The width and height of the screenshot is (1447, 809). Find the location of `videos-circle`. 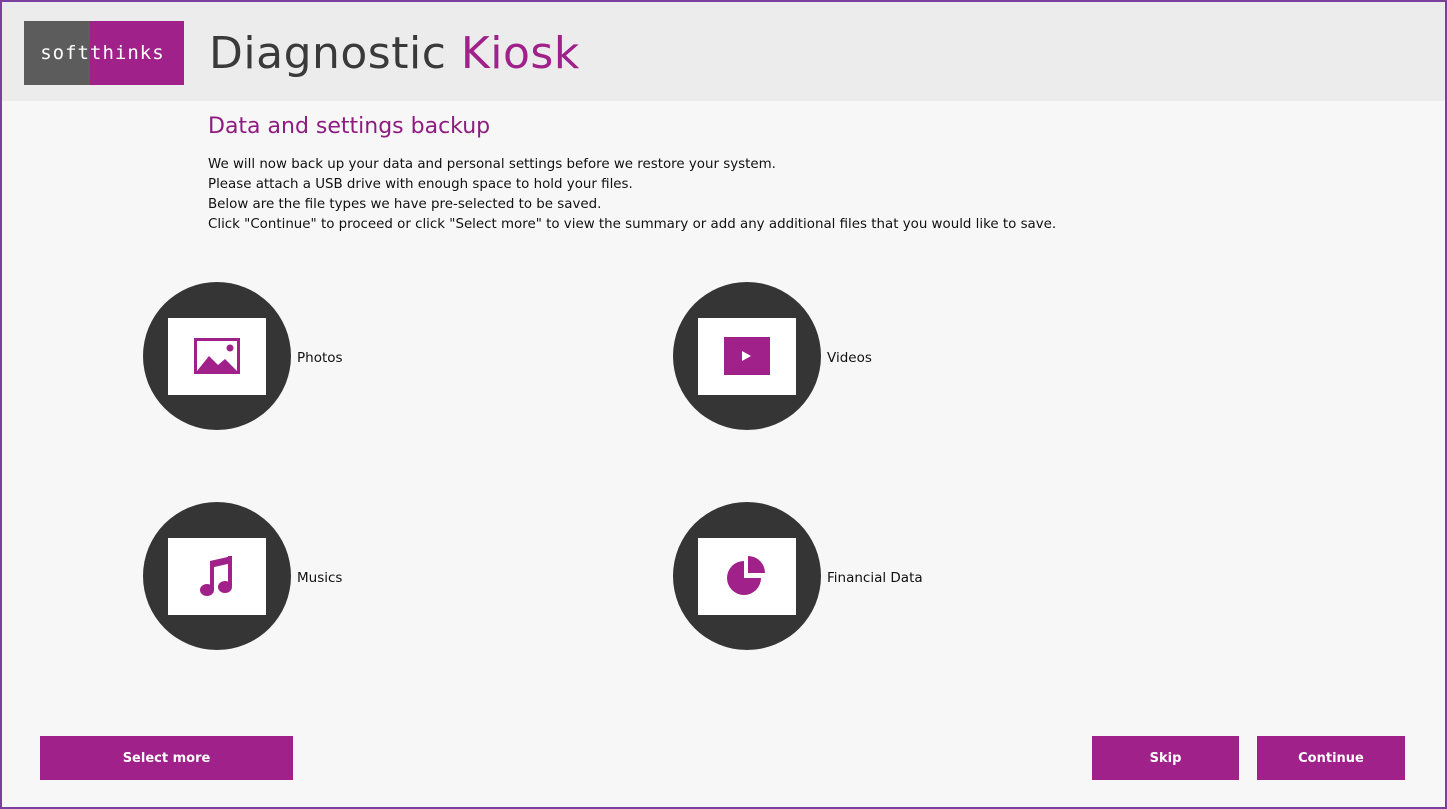

videos-circle is located at coordinates (747, 356).